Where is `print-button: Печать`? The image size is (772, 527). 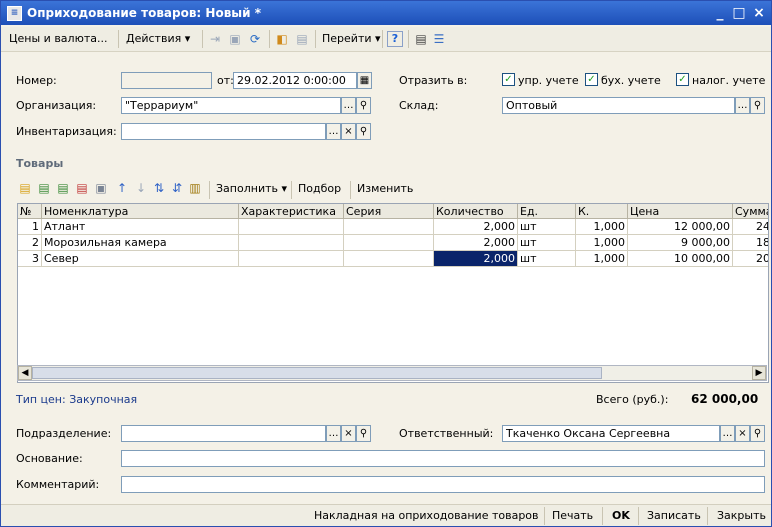
print-button: Печать is located at coordinates (572, 516).